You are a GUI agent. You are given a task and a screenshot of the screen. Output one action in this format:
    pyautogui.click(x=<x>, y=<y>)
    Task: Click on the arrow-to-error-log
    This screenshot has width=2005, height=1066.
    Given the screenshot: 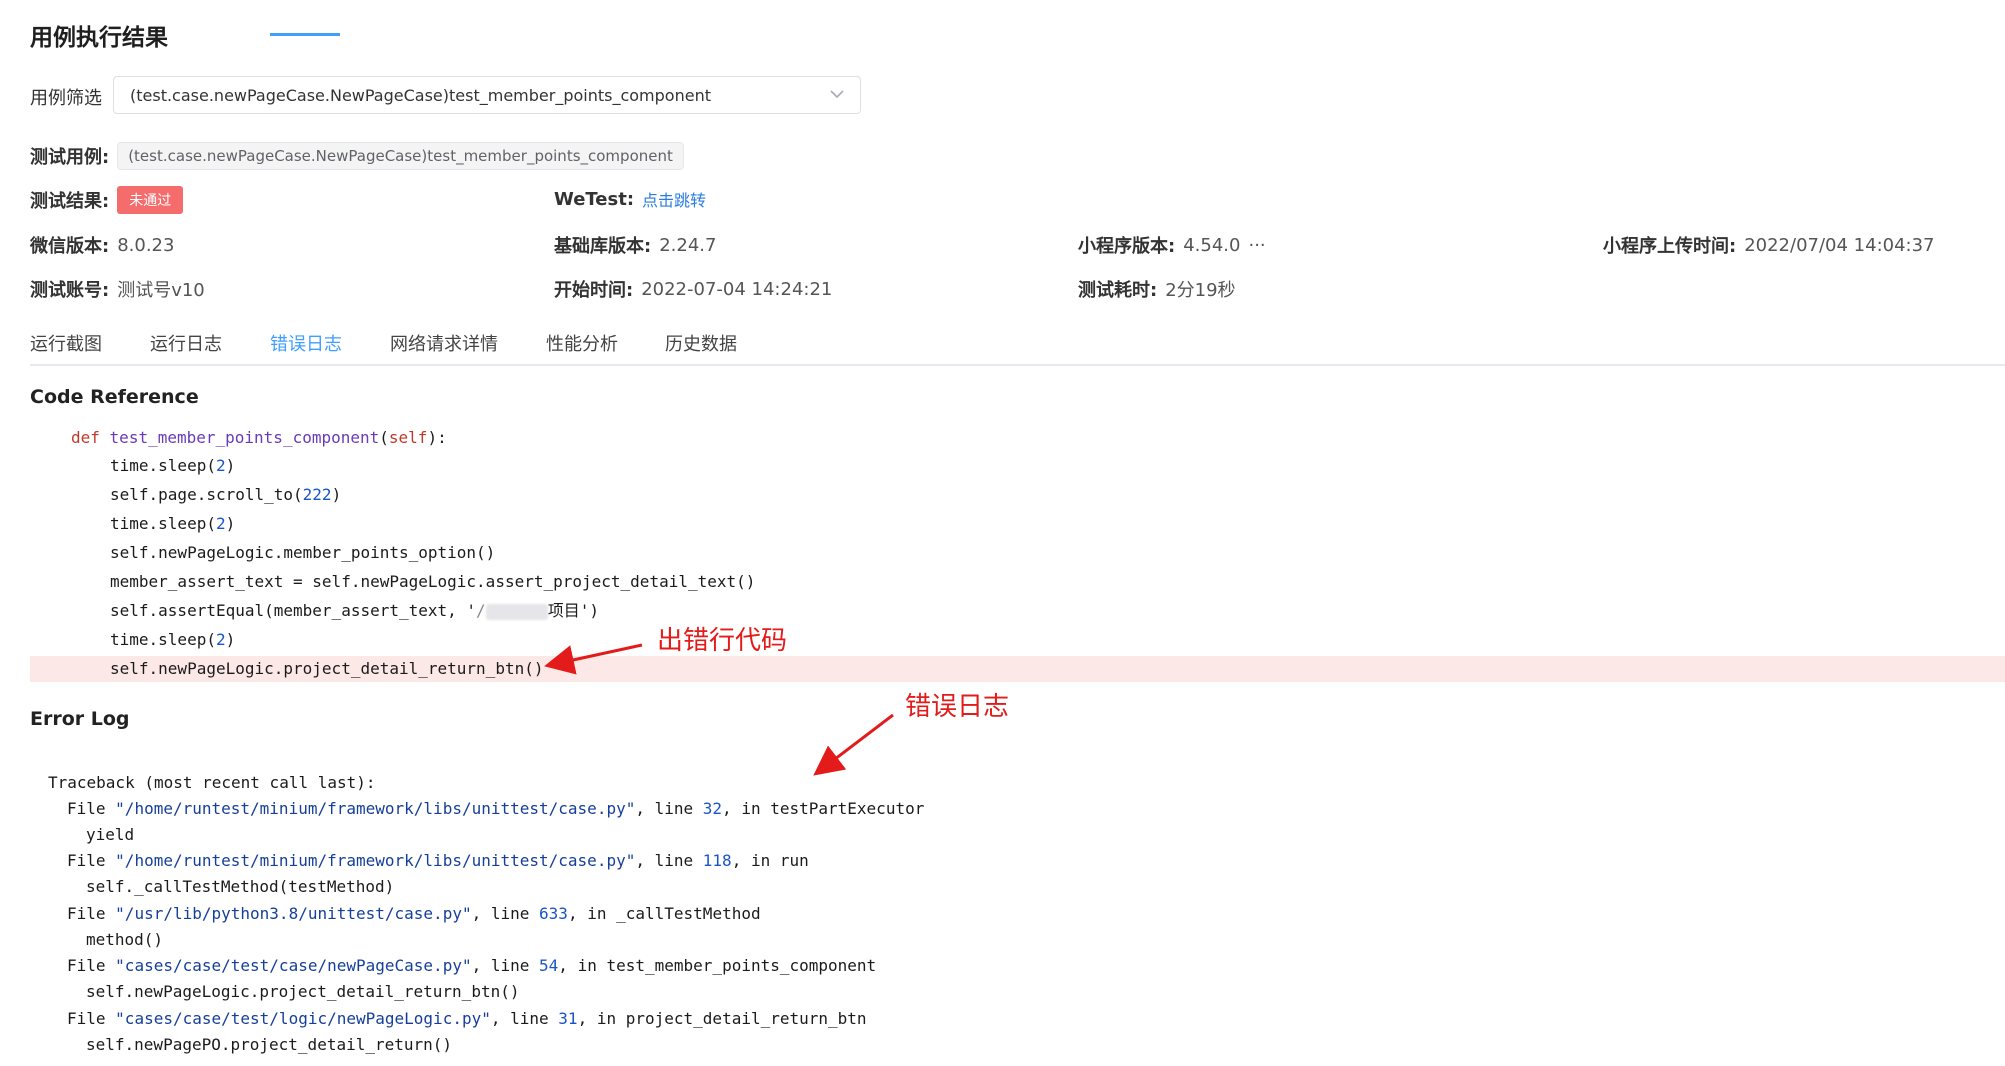 What is the action you would take?
    pyautogui.click(x=853, y=744)
    